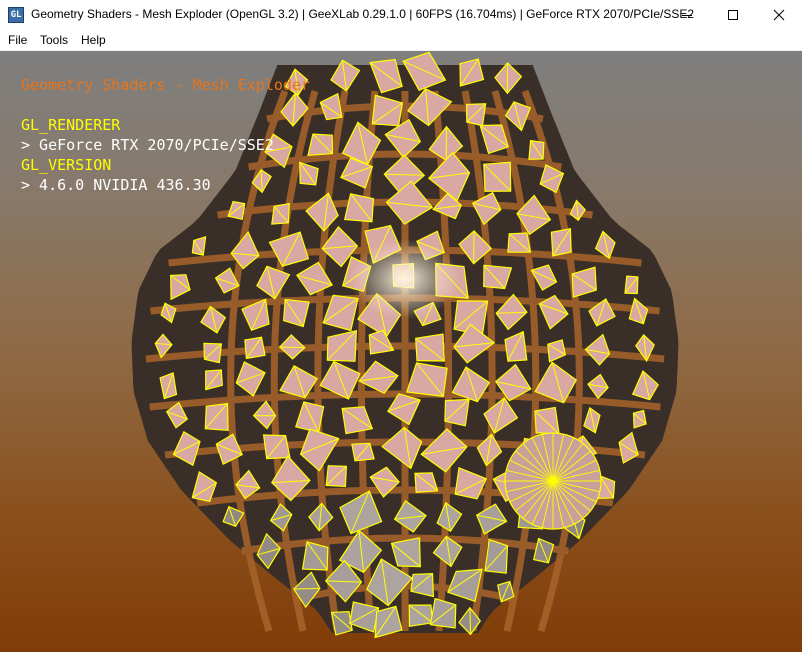  Describe the element at coordinates (147, 145) in the screenshot. I see `gl-renderer-value: > GeForce RTX 2070/PCIe/SSE2` at that location.